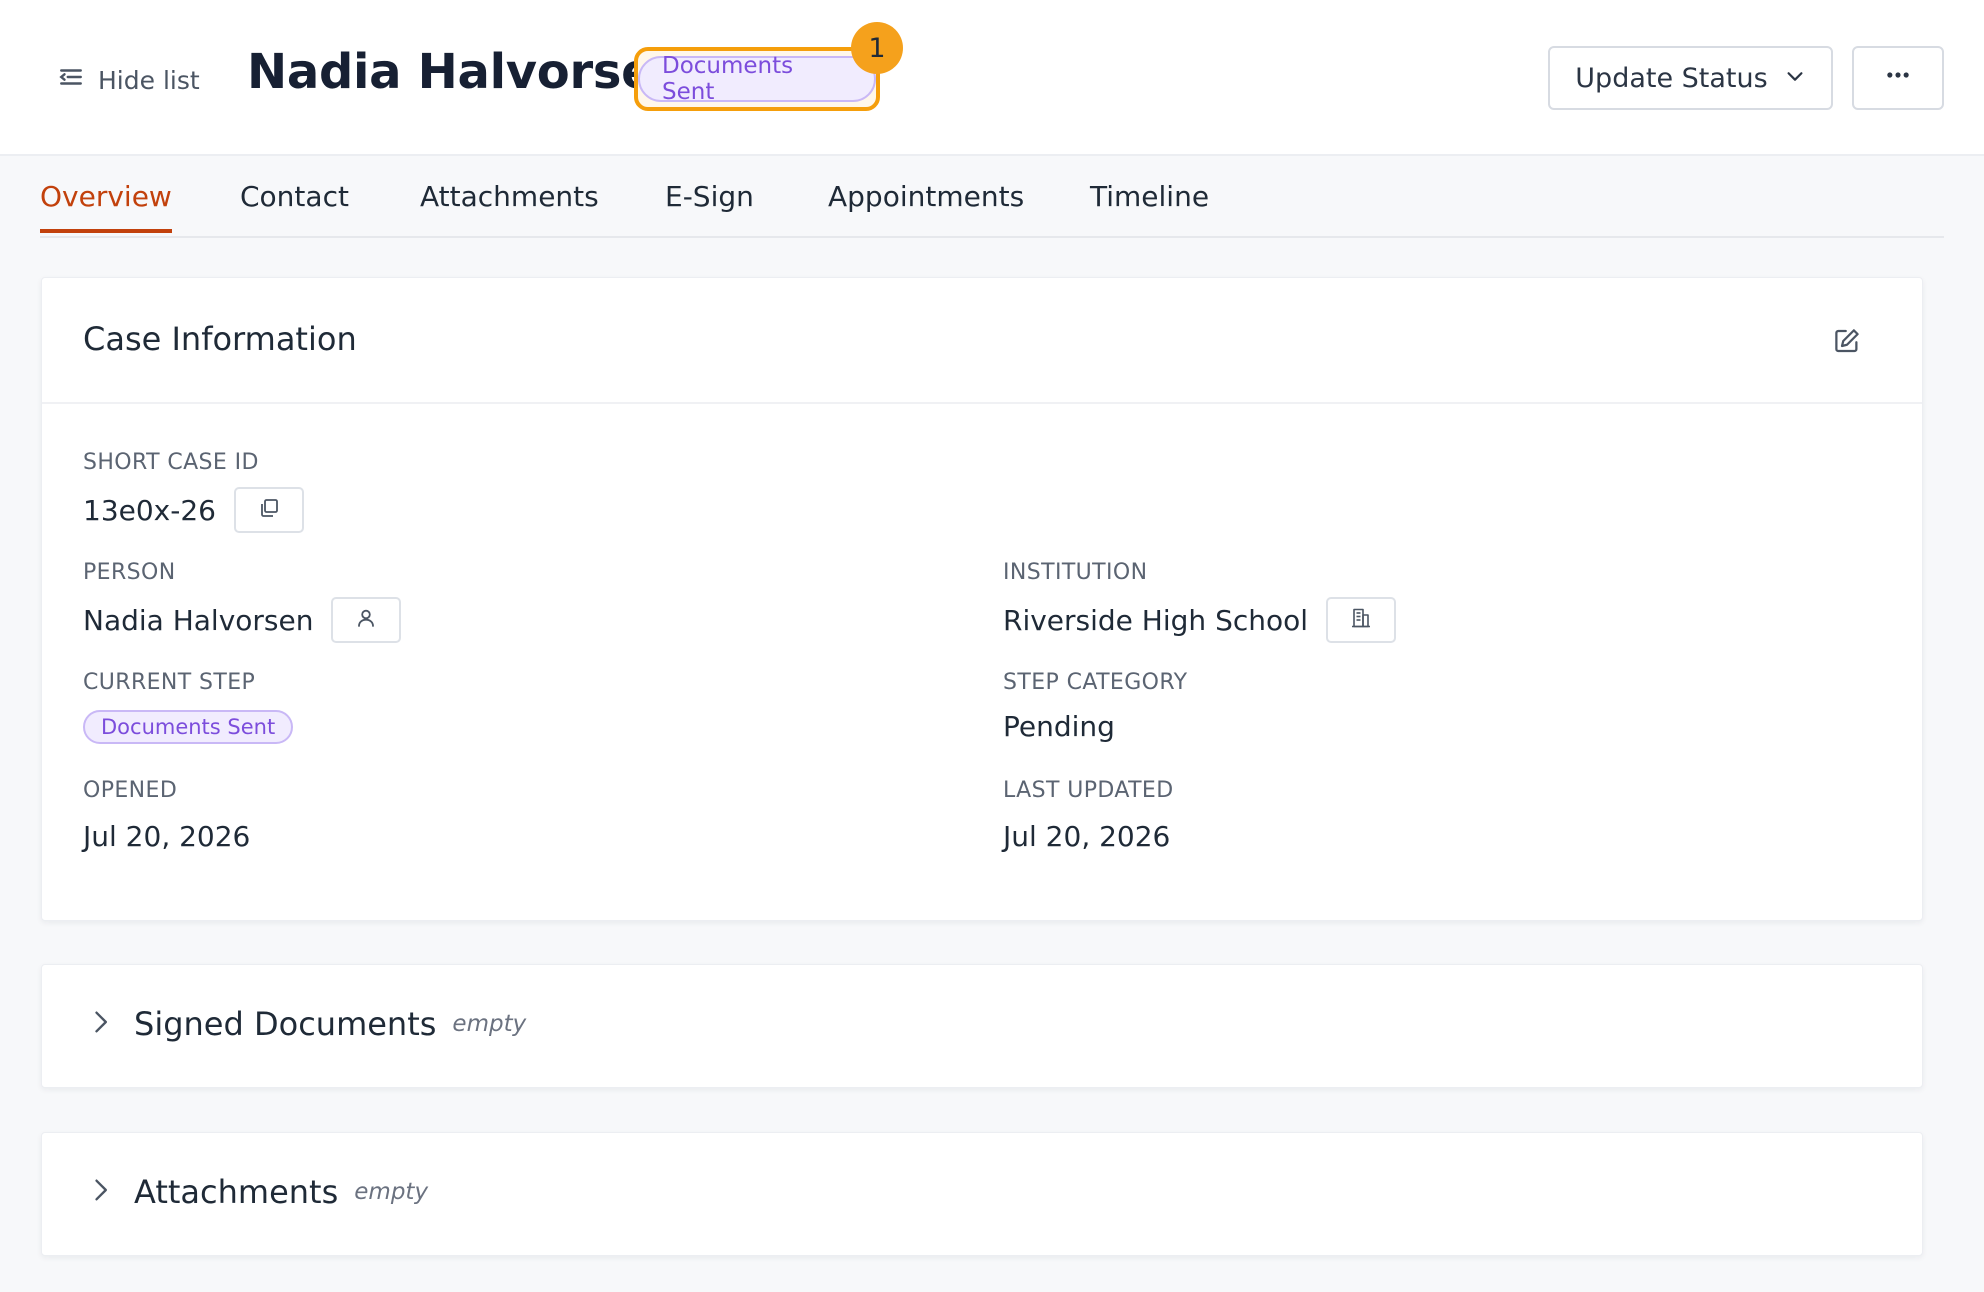 This screenshot has height=1292, width=1984. I want to click on notification-count-badge: 1, so click(877, 48).